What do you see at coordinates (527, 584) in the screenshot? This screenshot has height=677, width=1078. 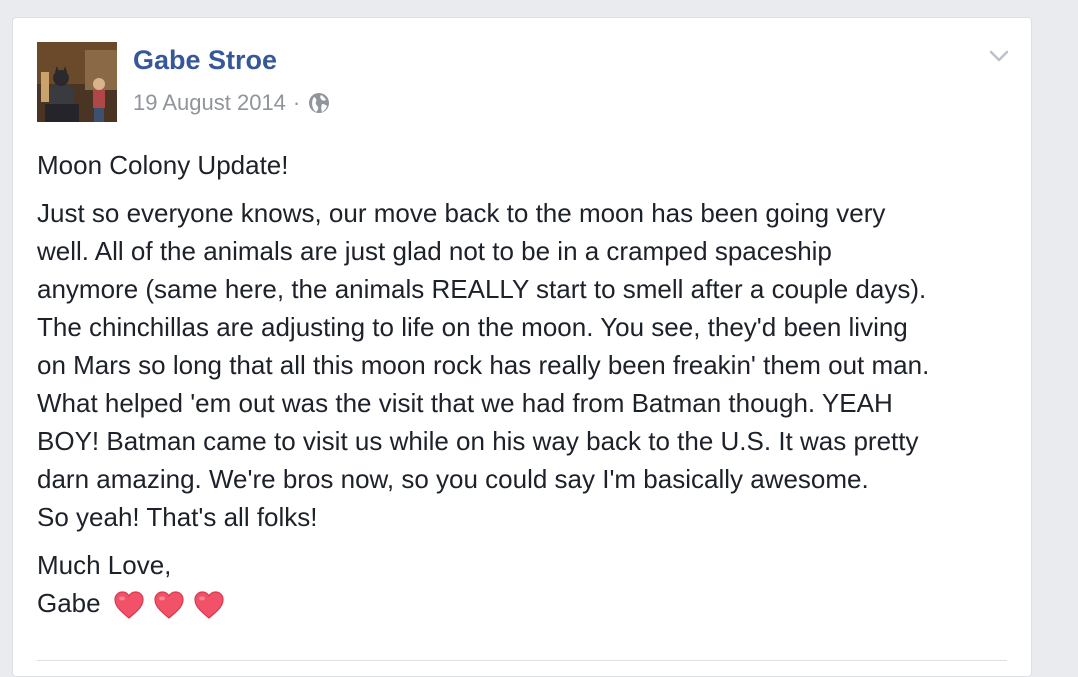 I see `post-signoff-paragraph: Much Love, Gabe` at bounding box center [527, 584].